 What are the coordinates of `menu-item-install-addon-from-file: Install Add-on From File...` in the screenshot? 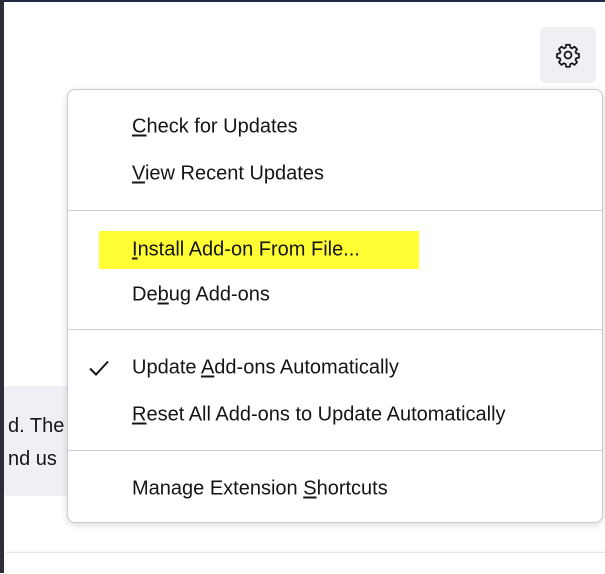 It's located at (335, 250).